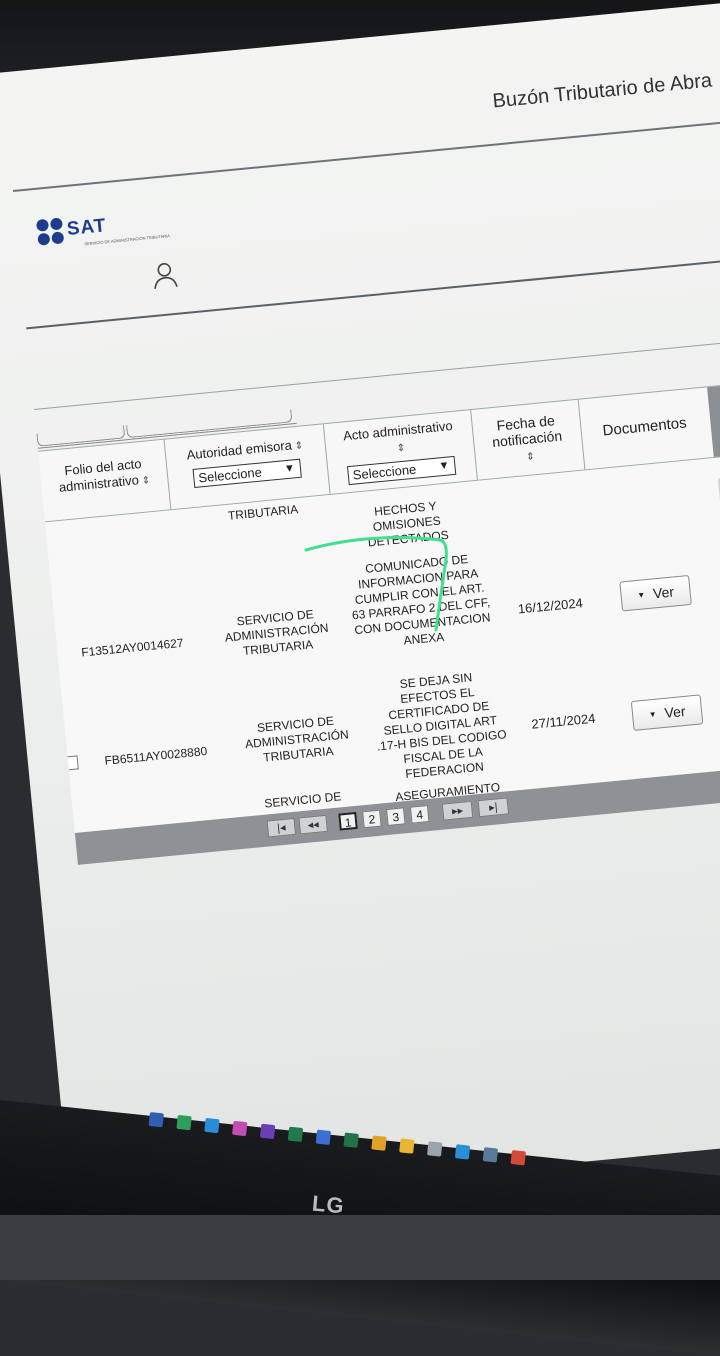 The image size is (720, 1356). I want to click on sat-logo-text: SAT, so click(86, 227).